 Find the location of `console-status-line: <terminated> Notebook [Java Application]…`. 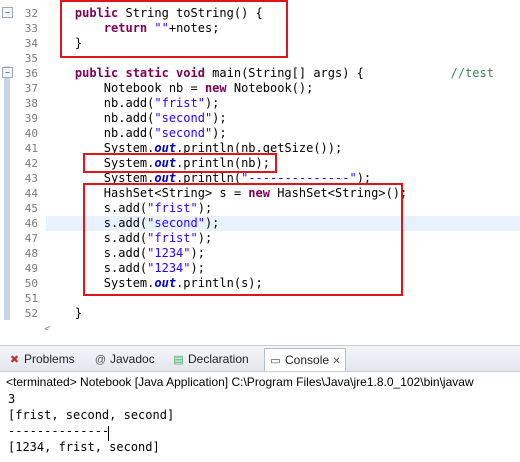

console-status-line: <terminated> Notebook [Java Application]… is located at coordinates (240, 382).